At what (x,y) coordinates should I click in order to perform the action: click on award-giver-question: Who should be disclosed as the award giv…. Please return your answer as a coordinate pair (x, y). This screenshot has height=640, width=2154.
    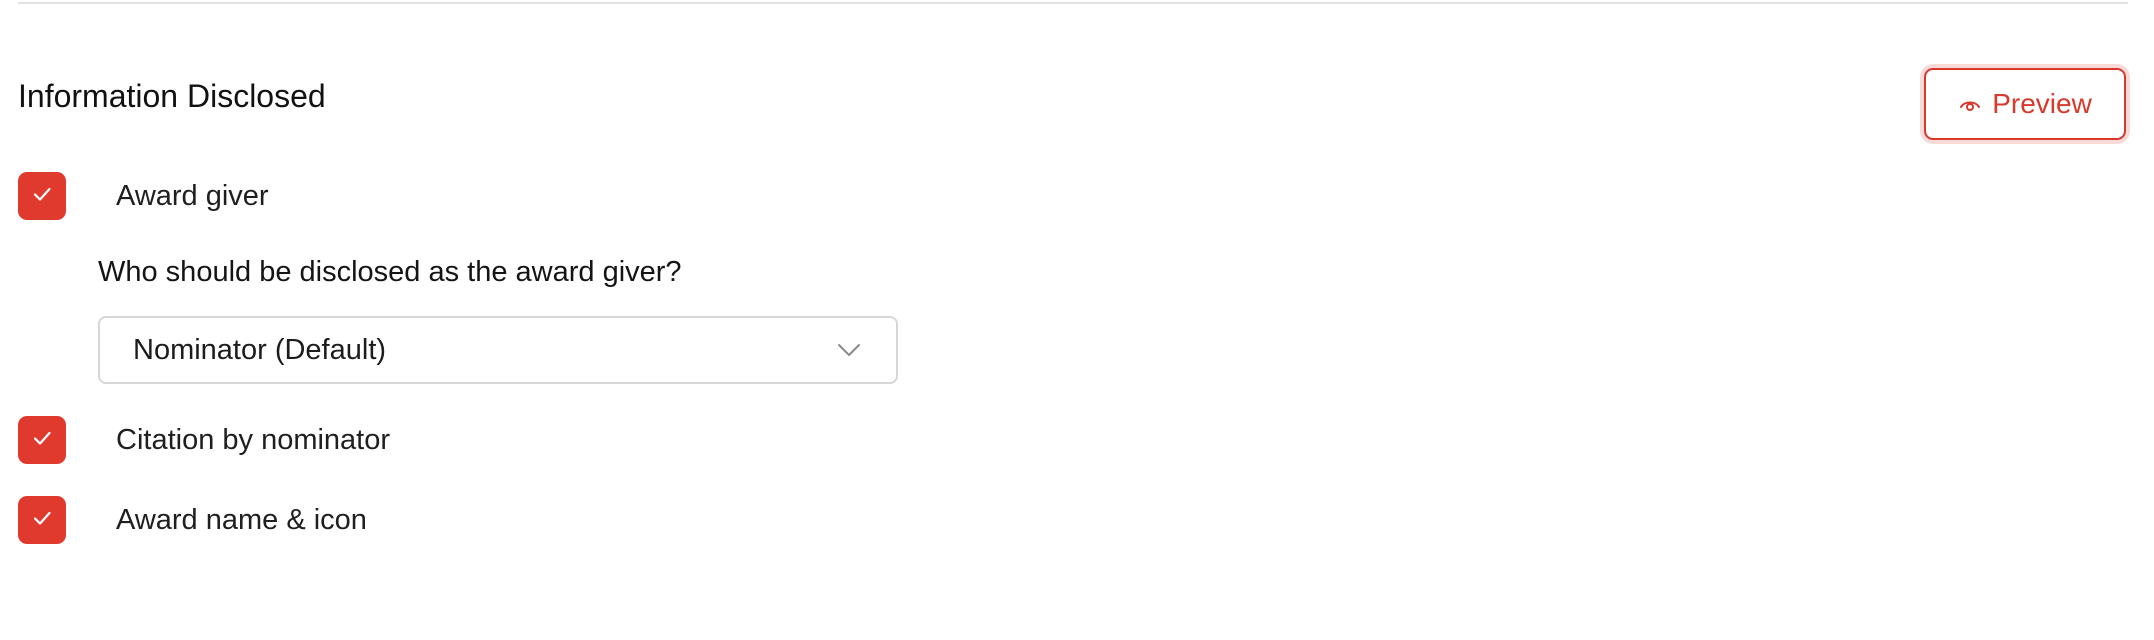
    Looking at the image, I should click on (390, 272).